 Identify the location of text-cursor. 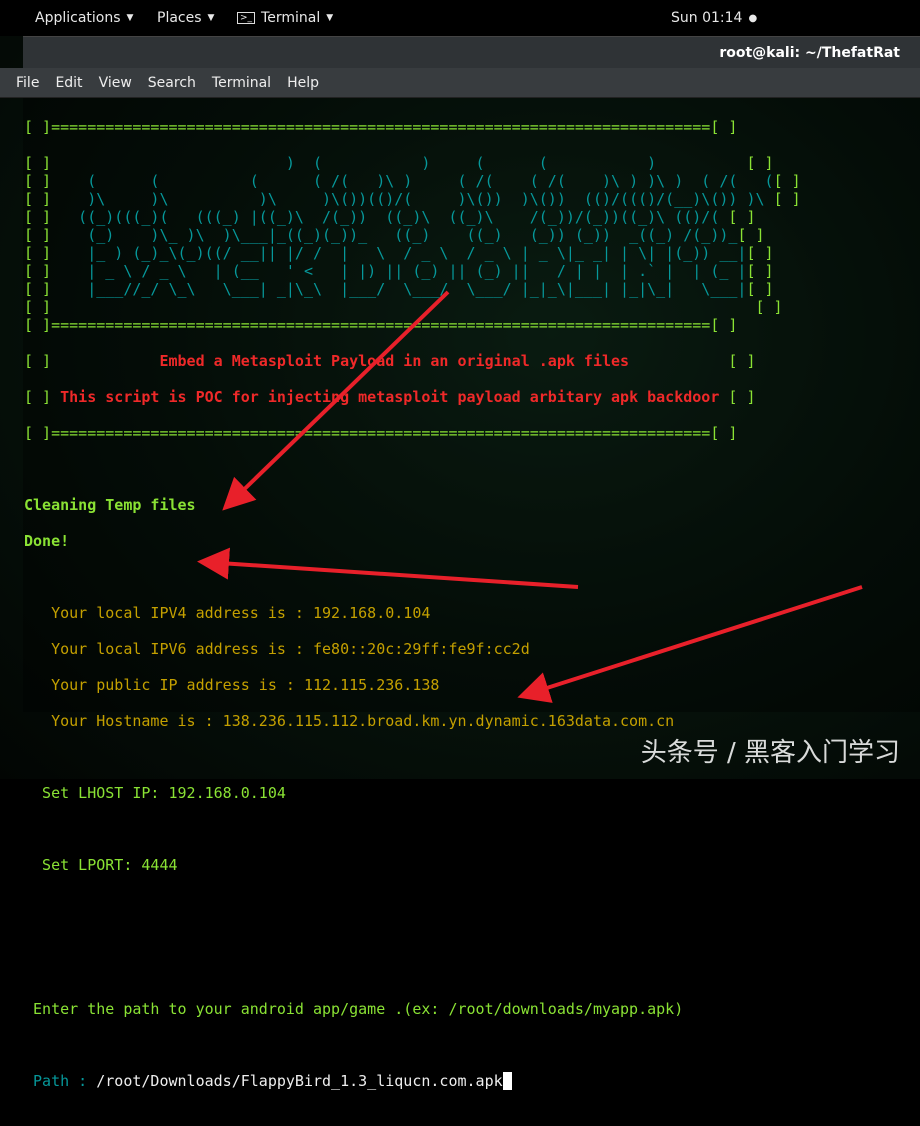
(507, 1081).